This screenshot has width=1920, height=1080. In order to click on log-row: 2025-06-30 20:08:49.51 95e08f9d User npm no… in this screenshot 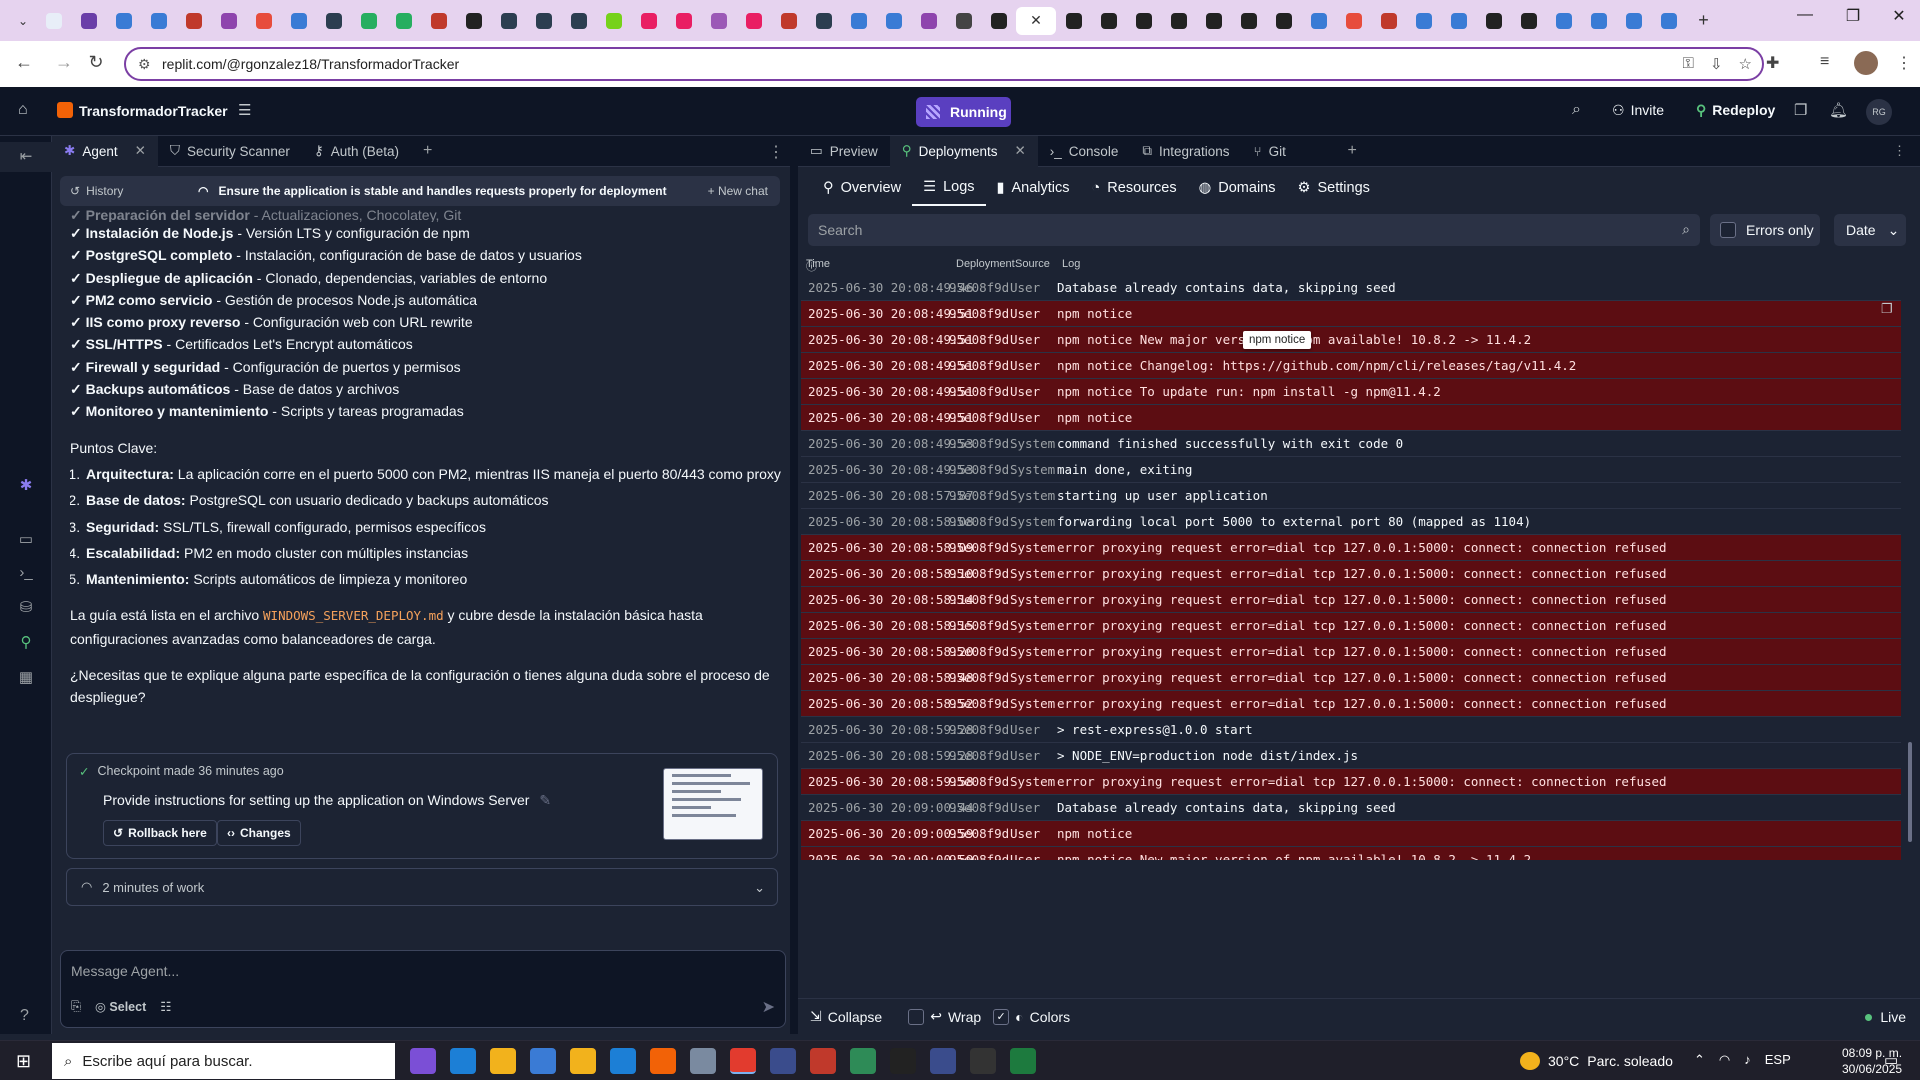, I will do `click(1351, 366)`.